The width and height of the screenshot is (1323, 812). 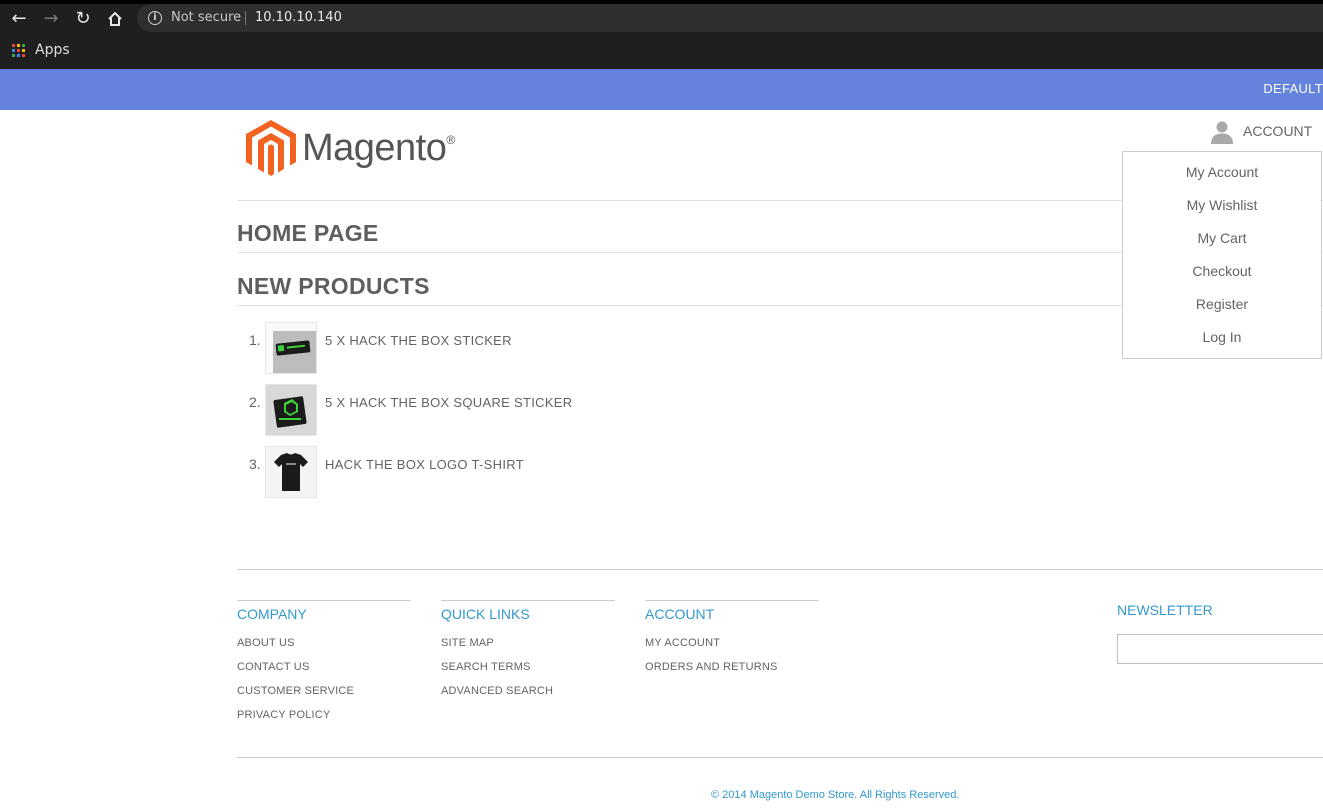 I want to click on info-icon: i, so click(x=155, y=18).